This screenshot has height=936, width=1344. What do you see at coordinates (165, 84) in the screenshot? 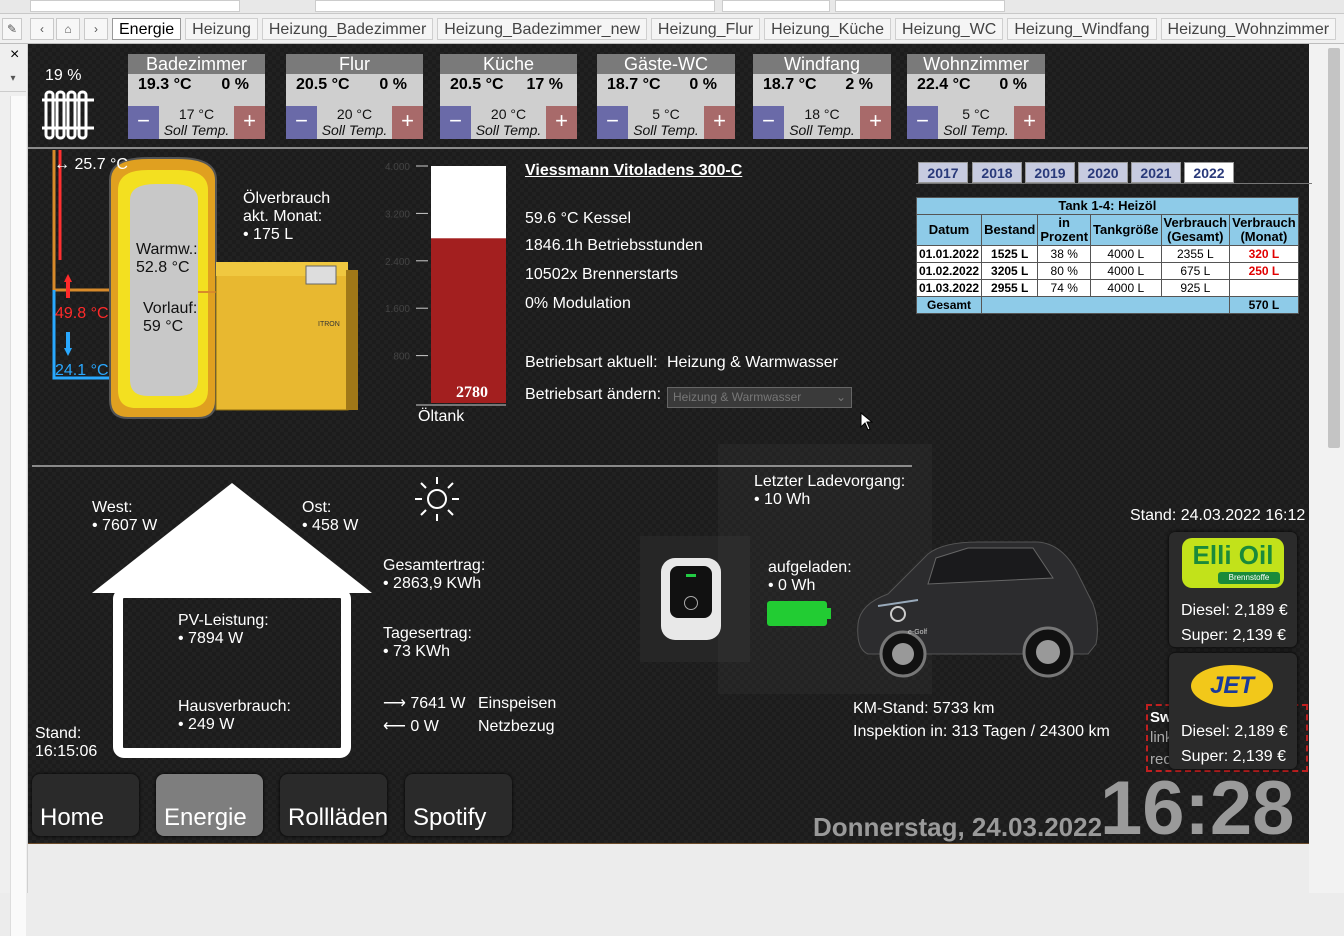
I see `room-temp: 19.3 °C` at bounding box center [165, 84].